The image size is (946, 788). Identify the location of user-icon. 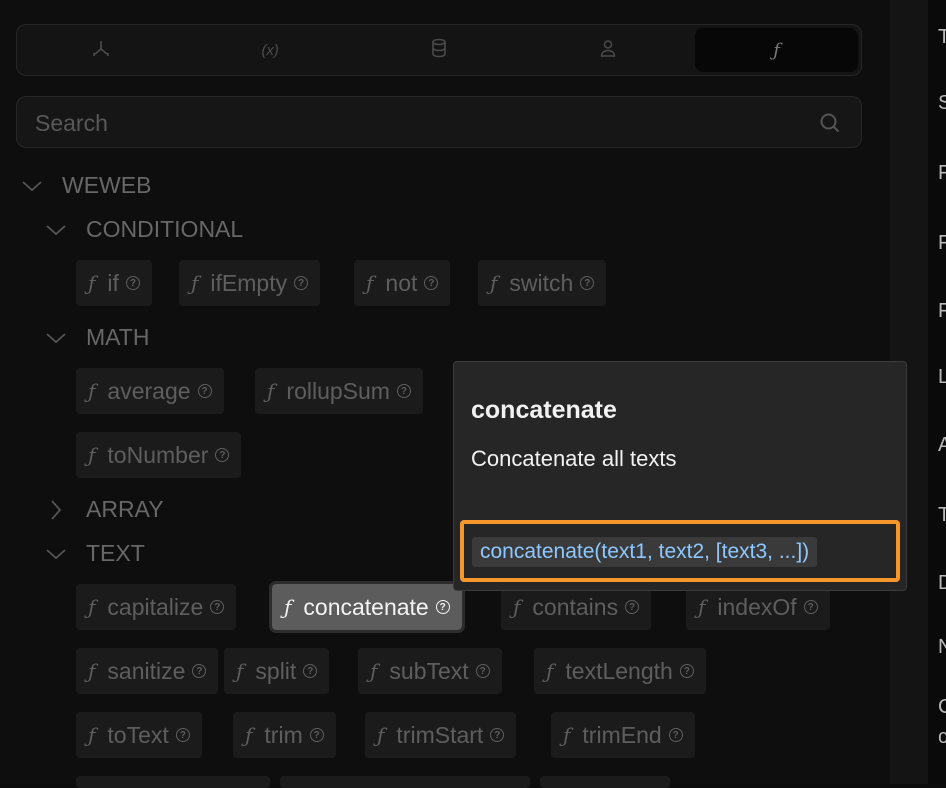
(608, 50).